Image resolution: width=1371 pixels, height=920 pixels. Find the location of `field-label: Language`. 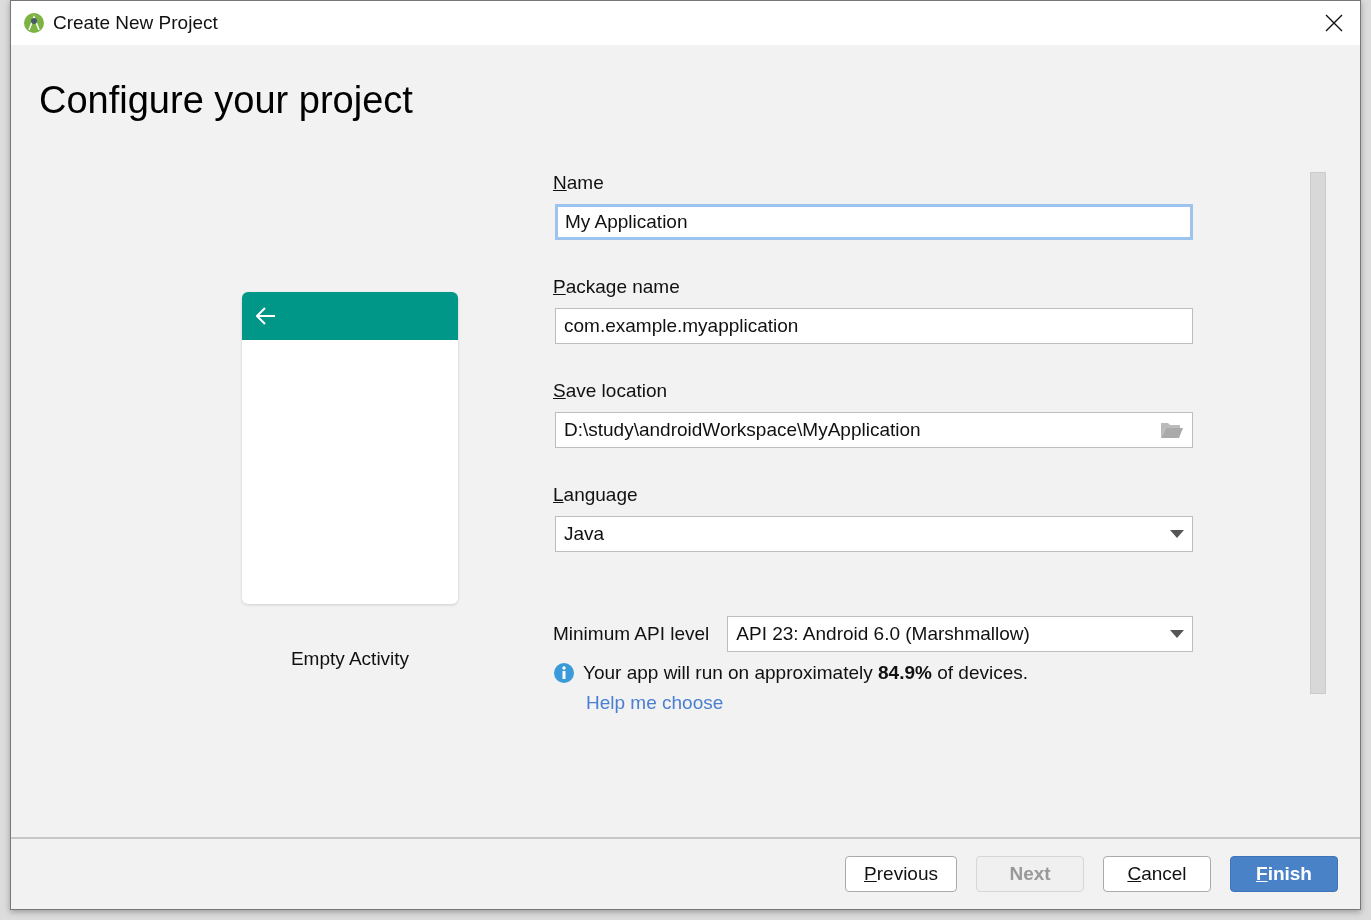

field-label: Language is located at coordinates (595, 495).